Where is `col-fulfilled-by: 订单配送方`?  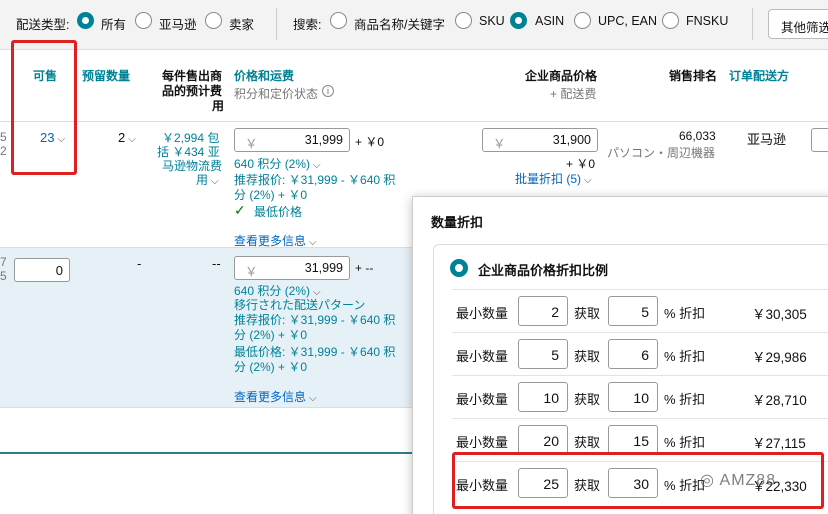
col-fulfilled-by: 订单配送方 is located at coordinates (759, 76).